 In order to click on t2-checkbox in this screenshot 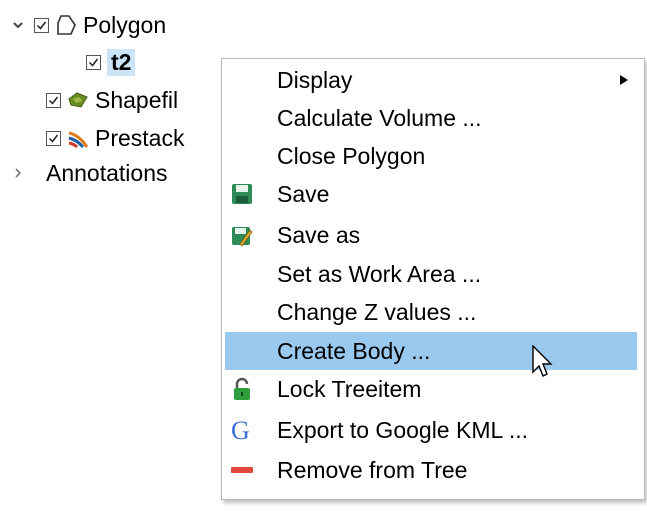, I will do `click(93, 62)`.